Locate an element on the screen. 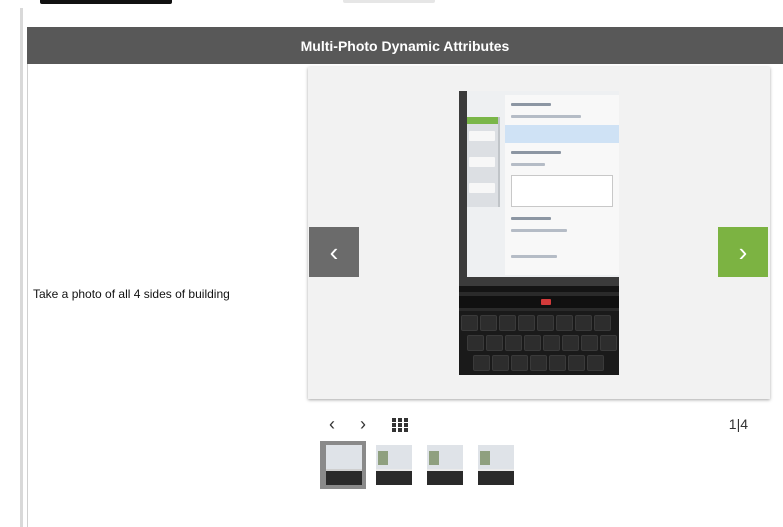 The height and width of the screenshot is (527, 783). photo-laptop-screen is located at coordinates (543, 184).